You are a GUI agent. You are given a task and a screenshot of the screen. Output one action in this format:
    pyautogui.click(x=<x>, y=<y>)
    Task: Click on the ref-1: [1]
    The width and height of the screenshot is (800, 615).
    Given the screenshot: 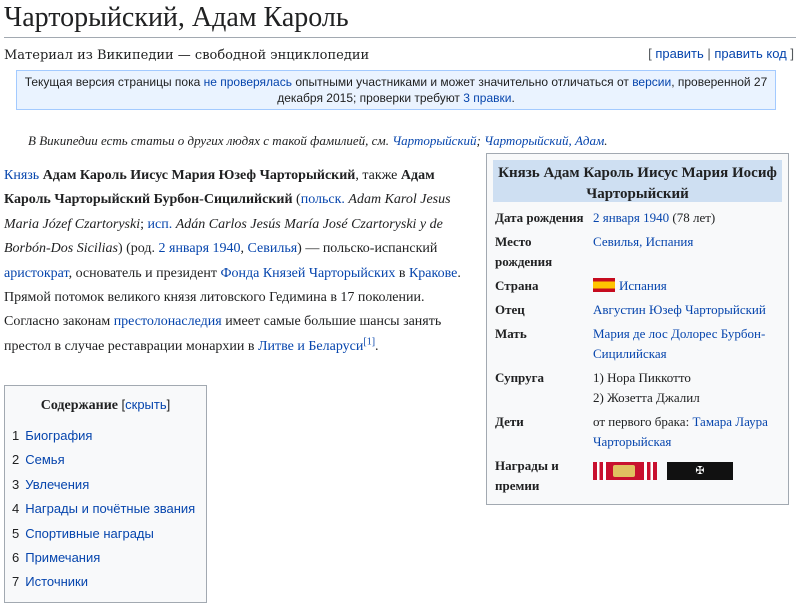 What is the action you would take?
    pyautogui.click(x=369, y=341)
    